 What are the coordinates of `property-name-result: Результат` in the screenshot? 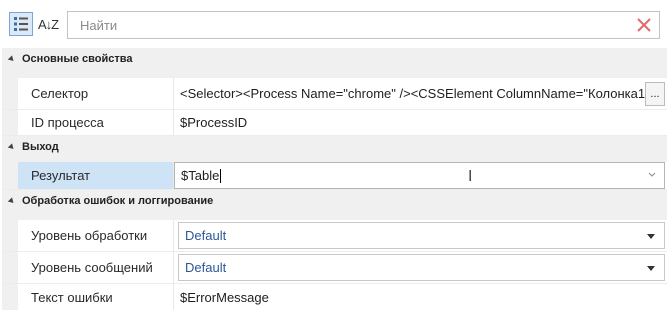 It's located at (96, 175).